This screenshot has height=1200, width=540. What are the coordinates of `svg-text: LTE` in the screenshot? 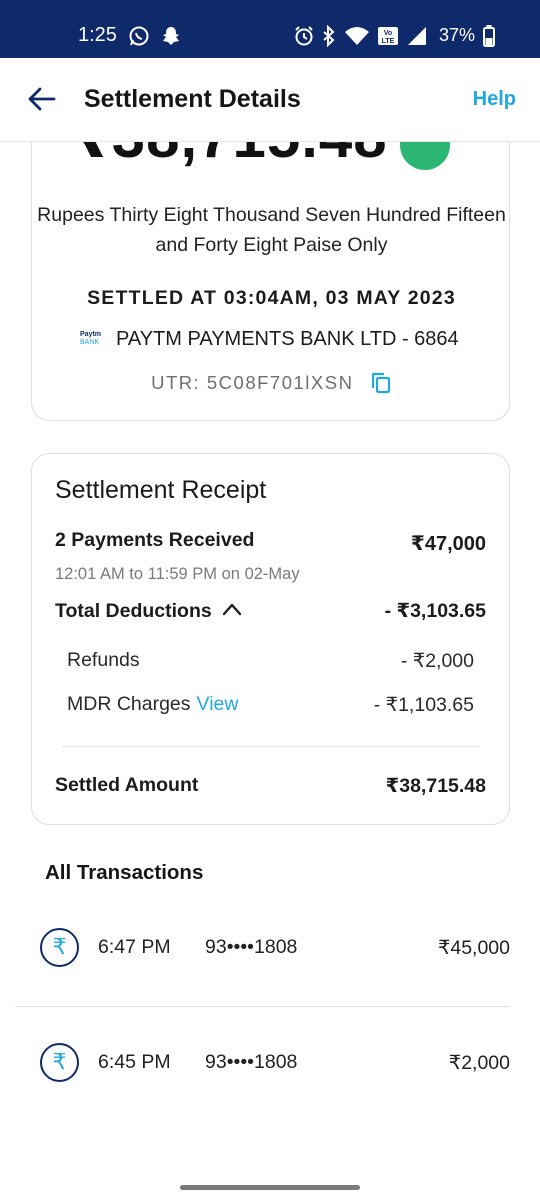 It's located at (388, 41).